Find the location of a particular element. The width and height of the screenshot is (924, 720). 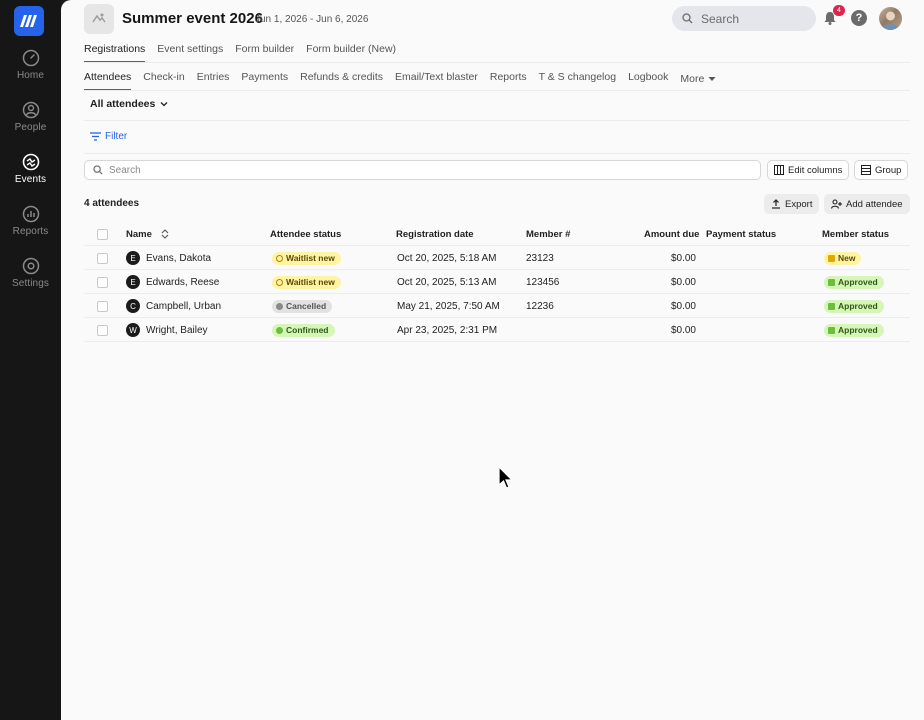

tab-ts-changelog: T & S changelog is located at coordinates (577, 81).